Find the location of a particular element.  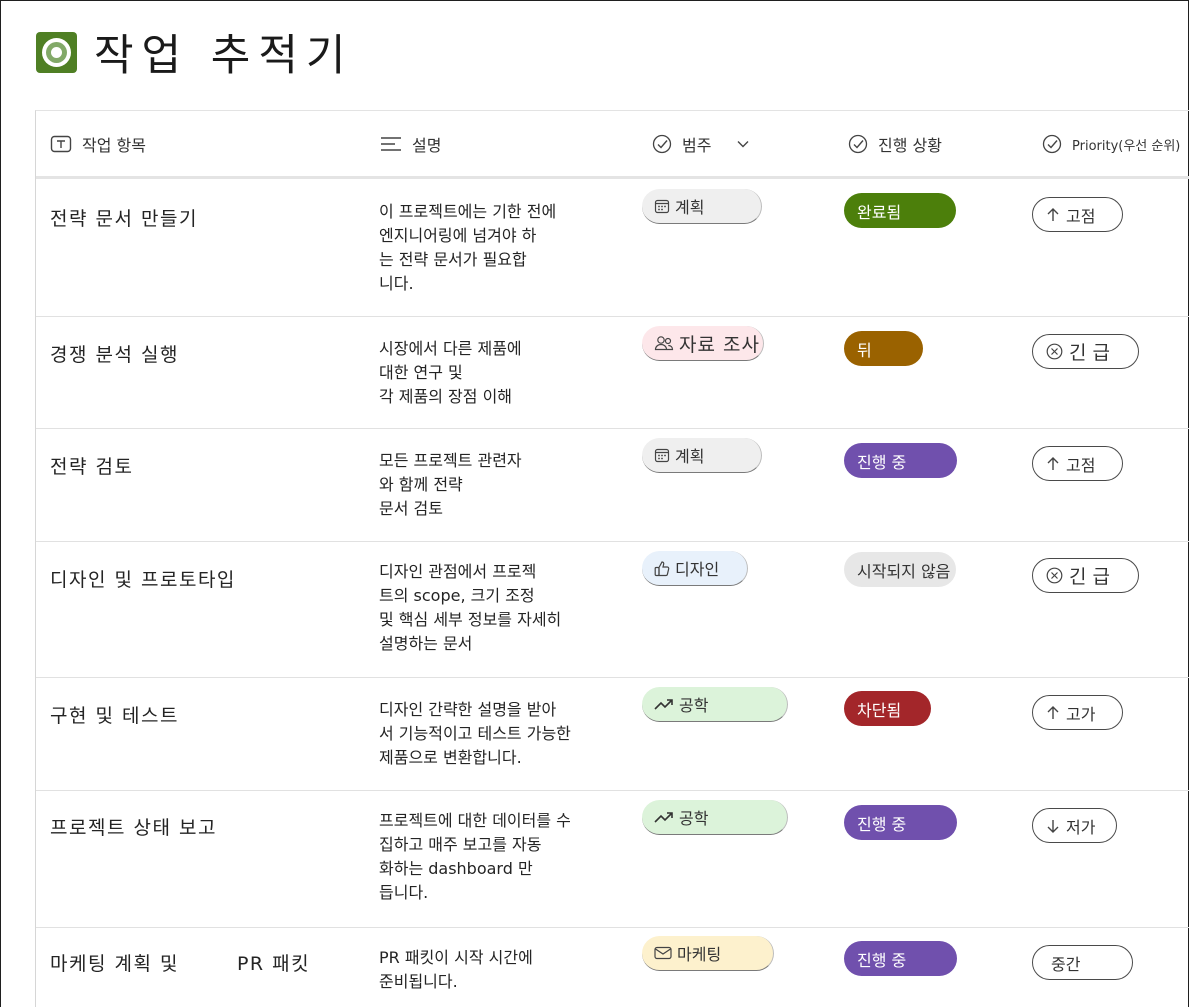

category-tag: 자료 조사 is located at coordinates (703, 343).